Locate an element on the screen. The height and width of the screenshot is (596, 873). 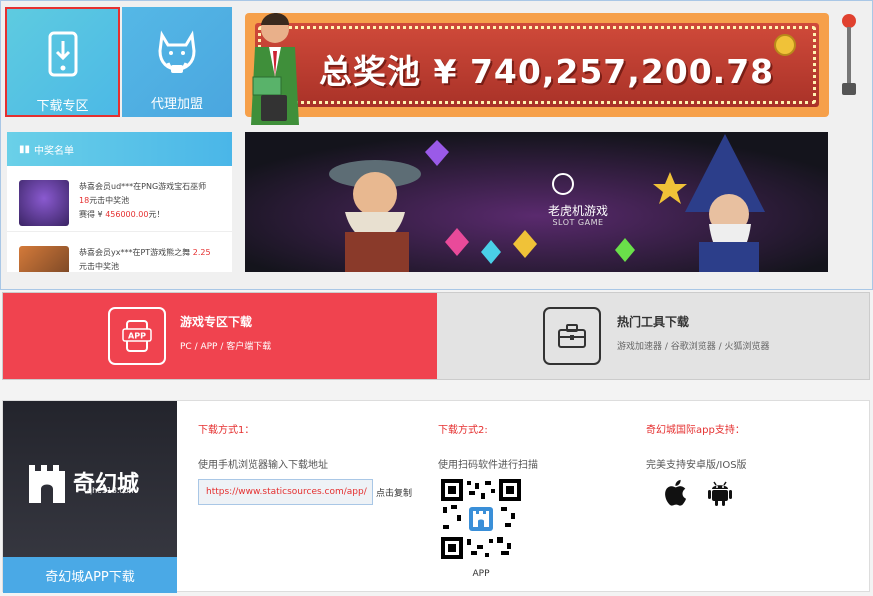
app-icon: APP is located at coordinates (137, 336).